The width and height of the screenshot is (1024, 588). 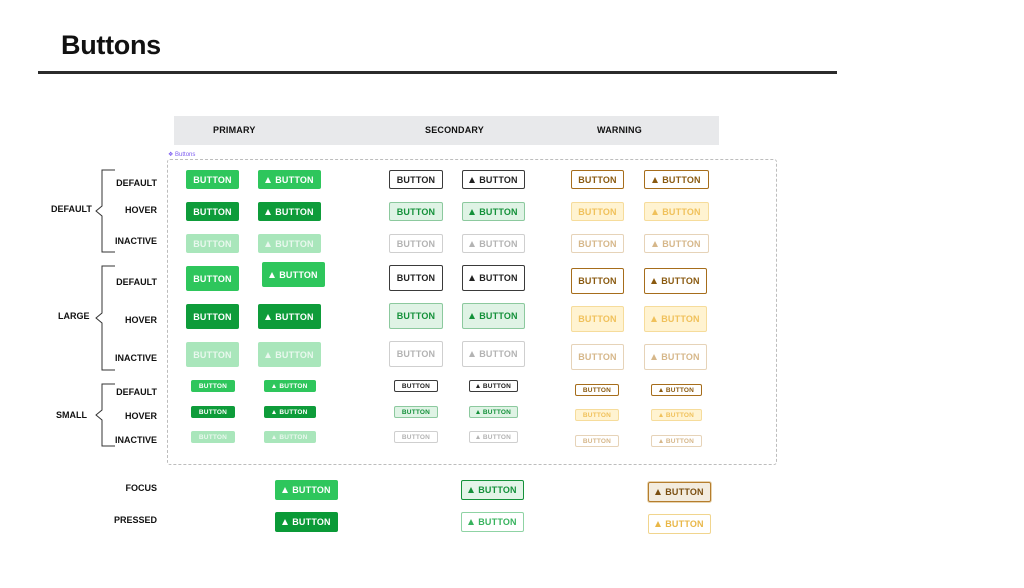 I want to click on warning-icon-button-inactive: BUTTON, so click(x=676, y=243).